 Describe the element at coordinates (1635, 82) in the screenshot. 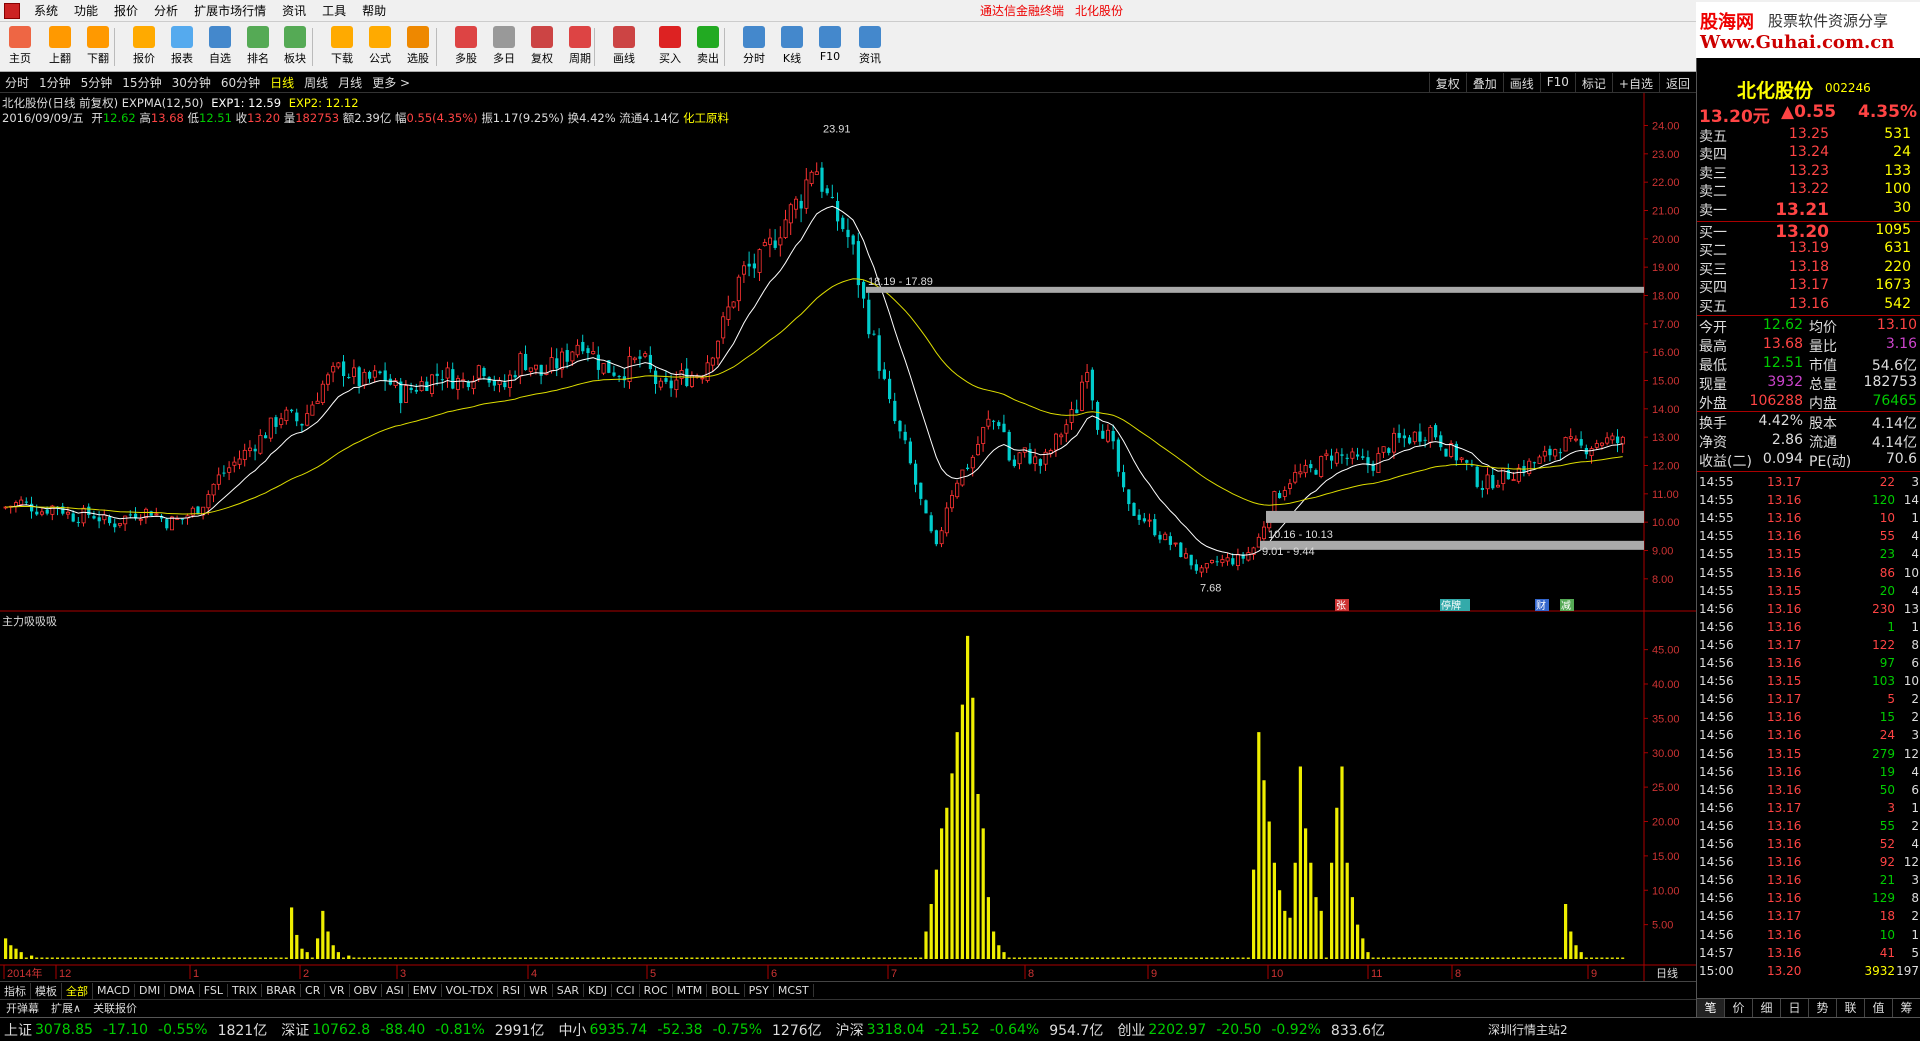

I see `chart-tool-button: +自选` at that location.